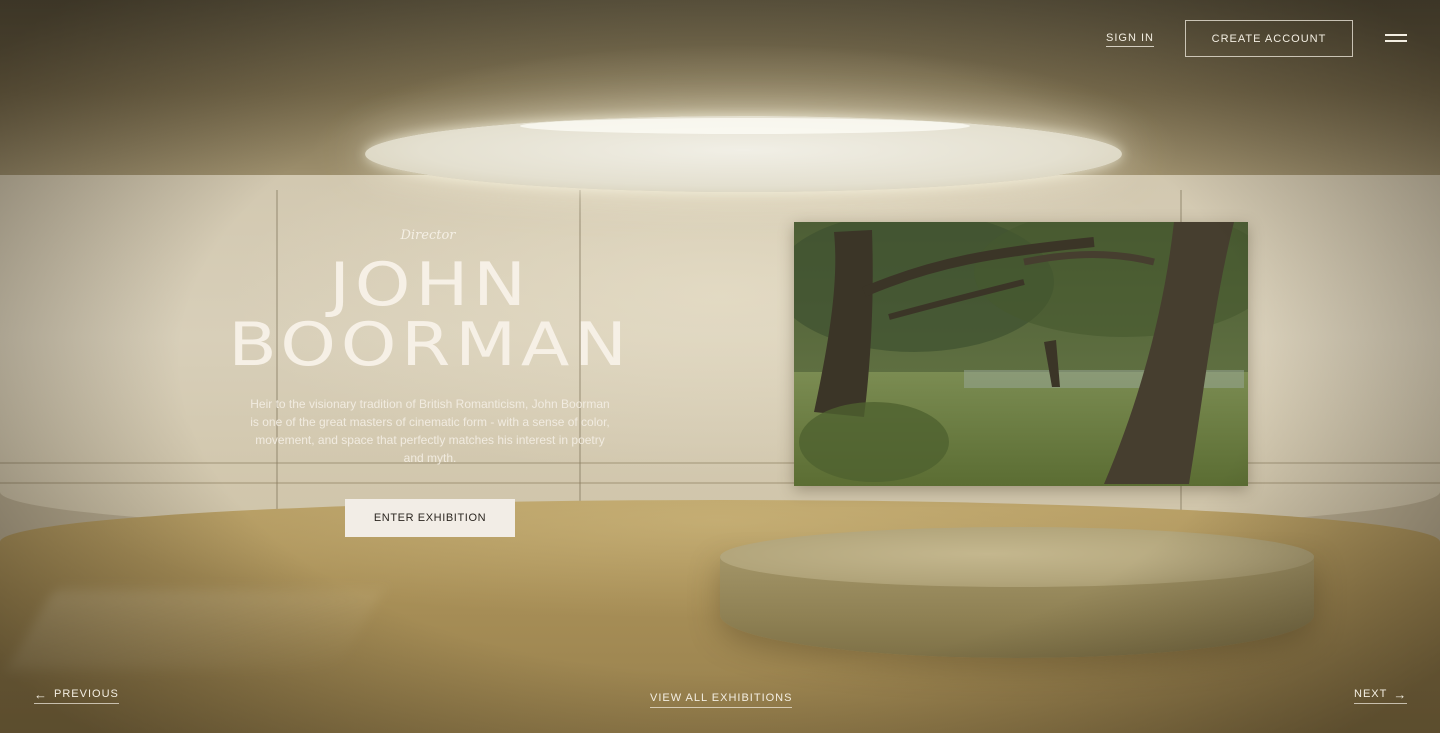  I want to click on role-label: Director, so click(428, 235).